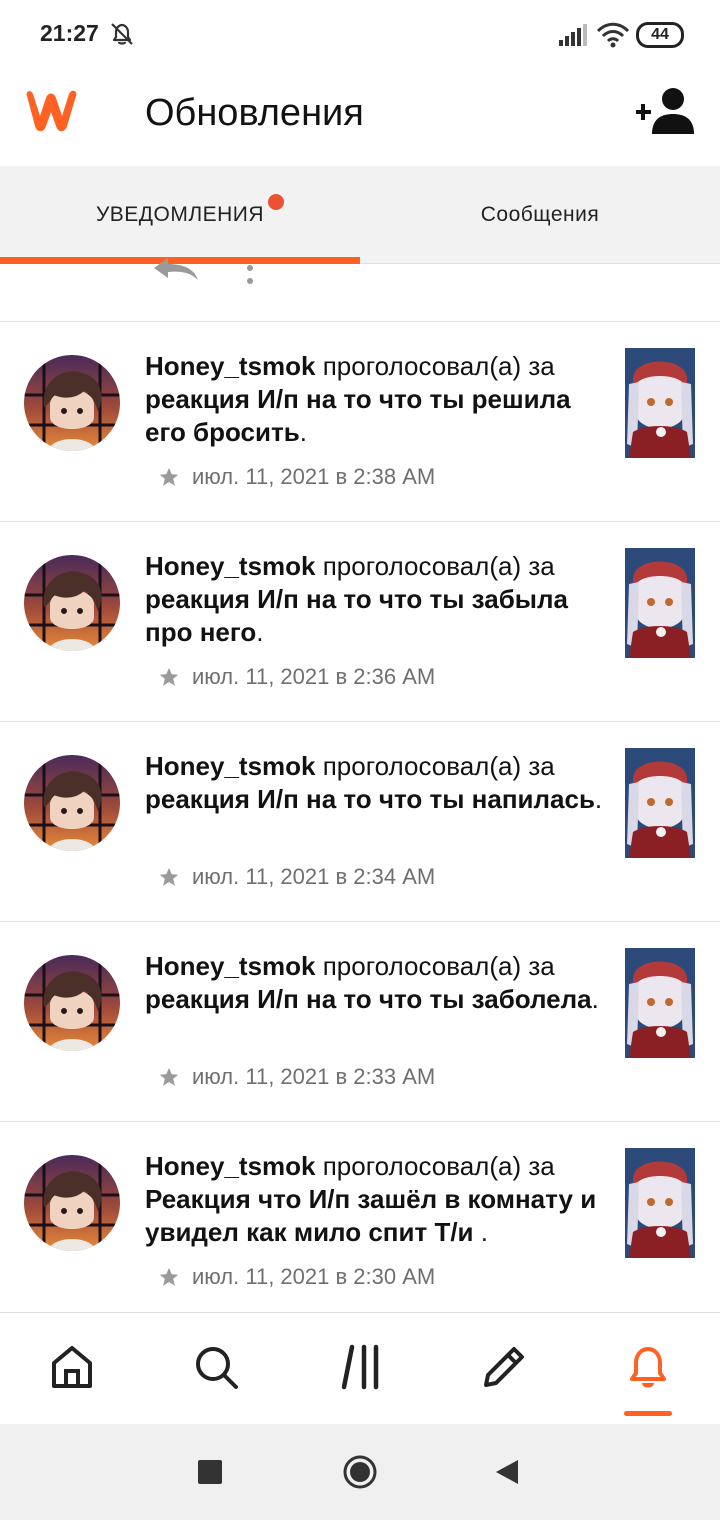 This screenshot has width=720, height=1520. I want to click on wattpad-logo, so click(56, 111).